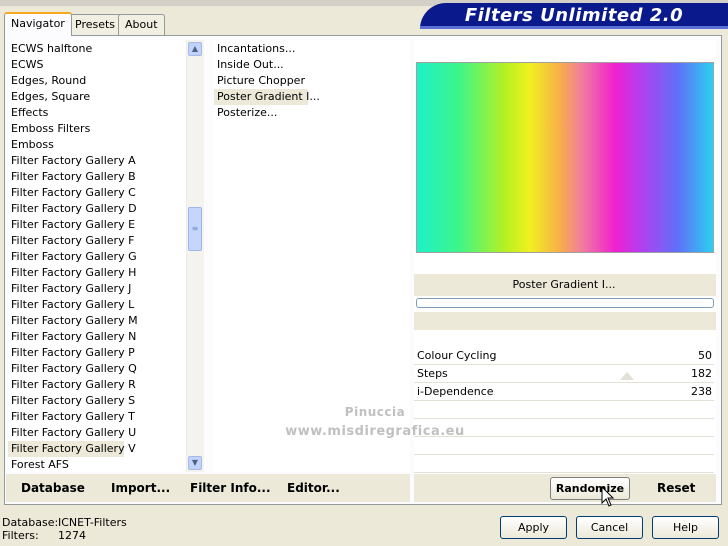 Image resolution: width=728 pixels, height=546 pixels. I want to click on database-button: Database, so click(53, 488).